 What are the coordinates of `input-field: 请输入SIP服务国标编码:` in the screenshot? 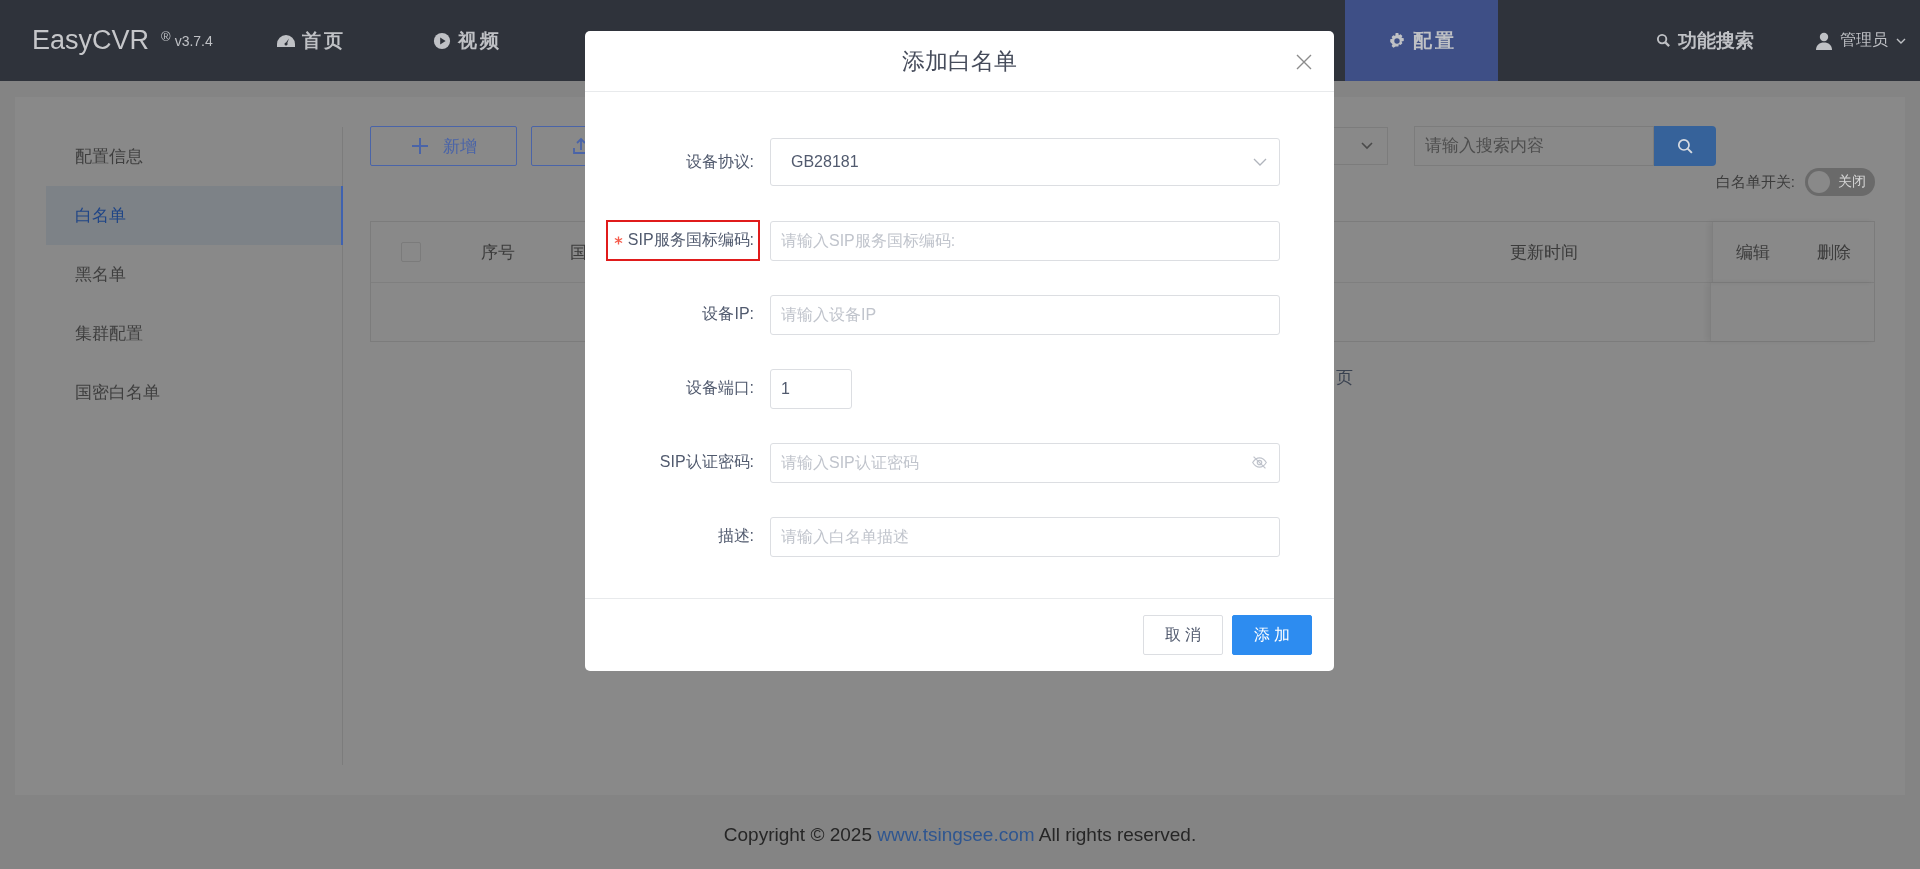 It's located at (1025, 240).